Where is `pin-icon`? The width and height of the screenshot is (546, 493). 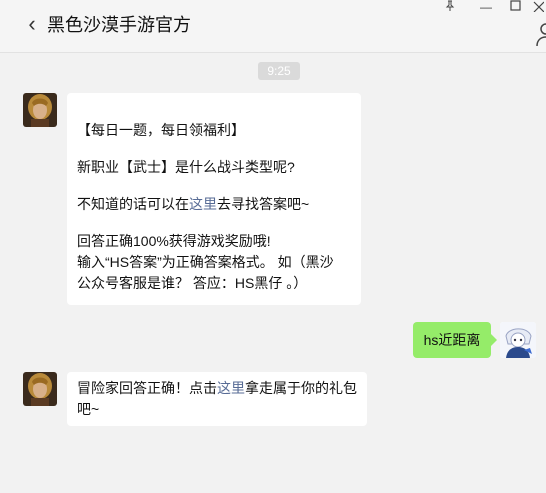
pin-icon is located at coordinates (450, 8).